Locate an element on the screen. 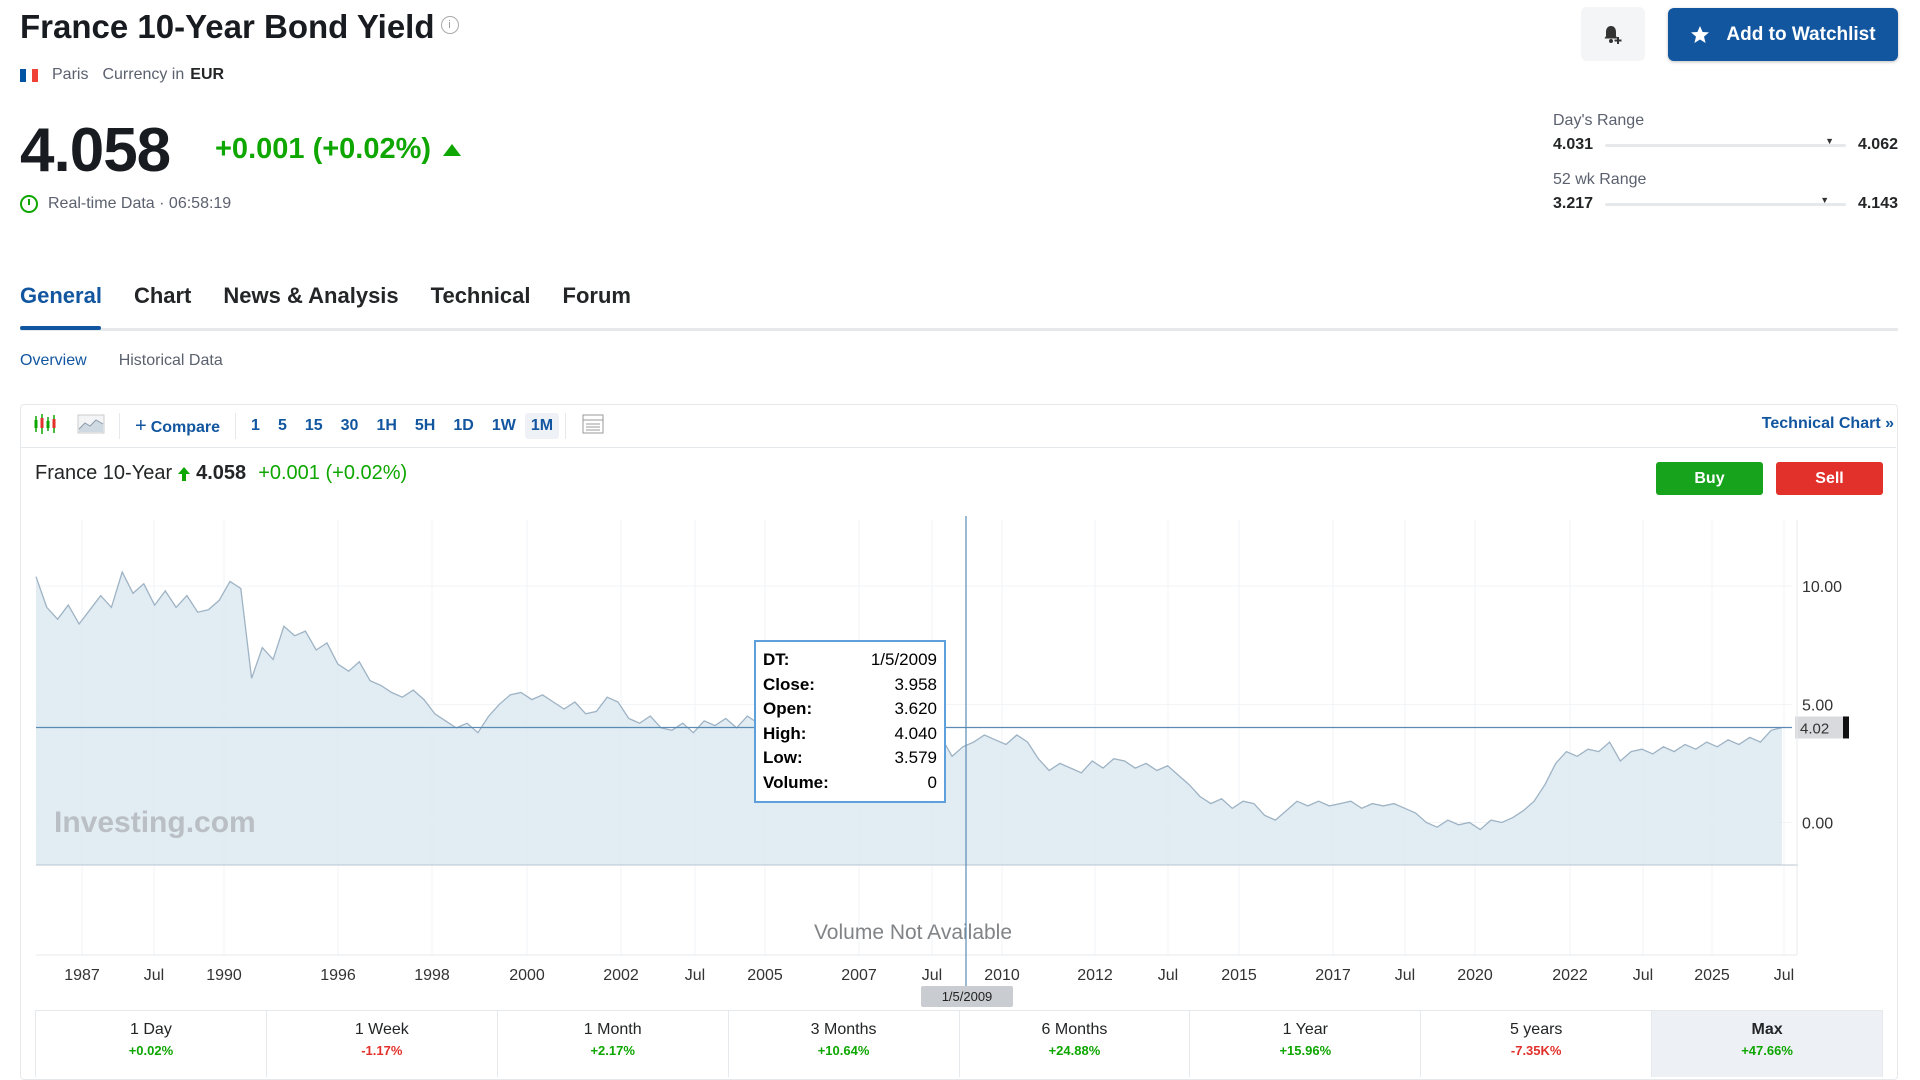 The height and width of the screenshot is (1080, 1920). performance-period-value: +0.02% is located at coordinates (151, 1050).